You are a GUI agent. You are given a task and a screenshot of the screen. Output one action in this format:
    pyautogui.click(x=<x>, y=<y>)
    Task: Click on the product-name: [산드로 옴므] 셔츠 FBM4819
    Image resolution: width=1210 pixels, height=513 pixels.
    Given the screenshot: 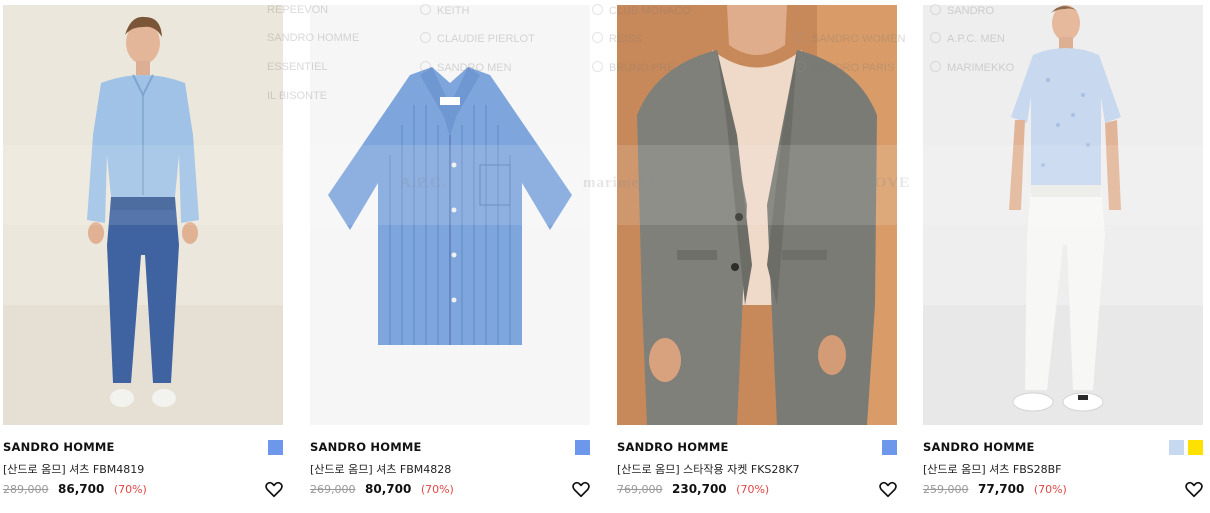 What is the action you would take?
    pyautogui.click(x=73, y=469)
    